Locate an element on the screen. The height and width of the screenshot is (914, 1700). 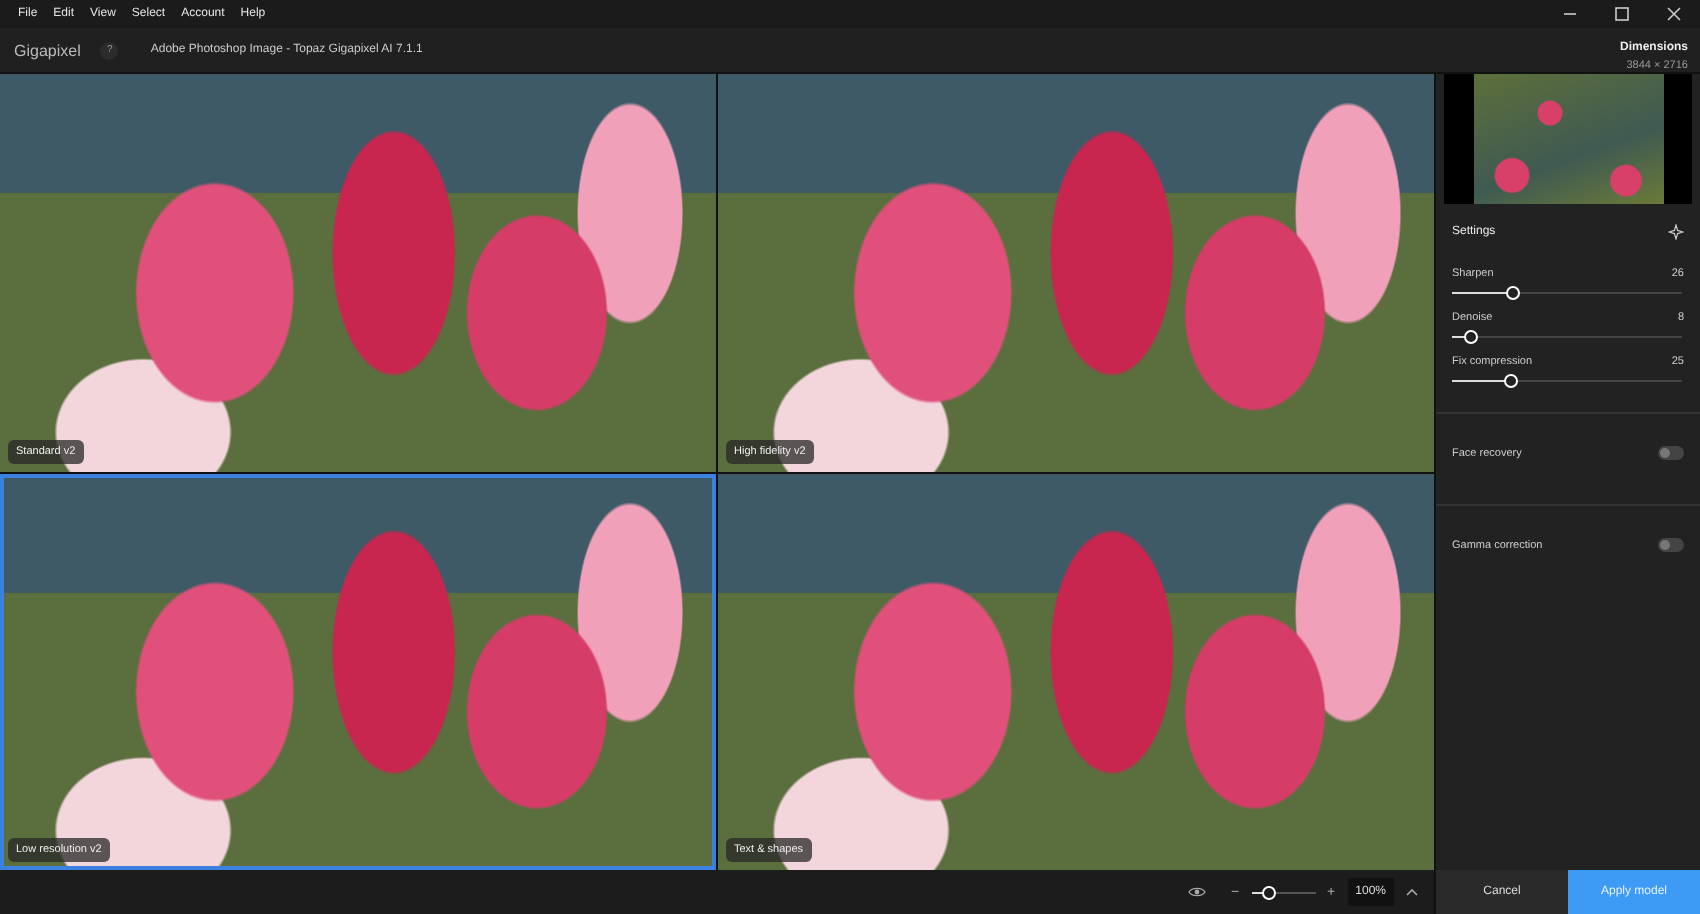
sparkle-icon is located at coordinates (1676, 232).